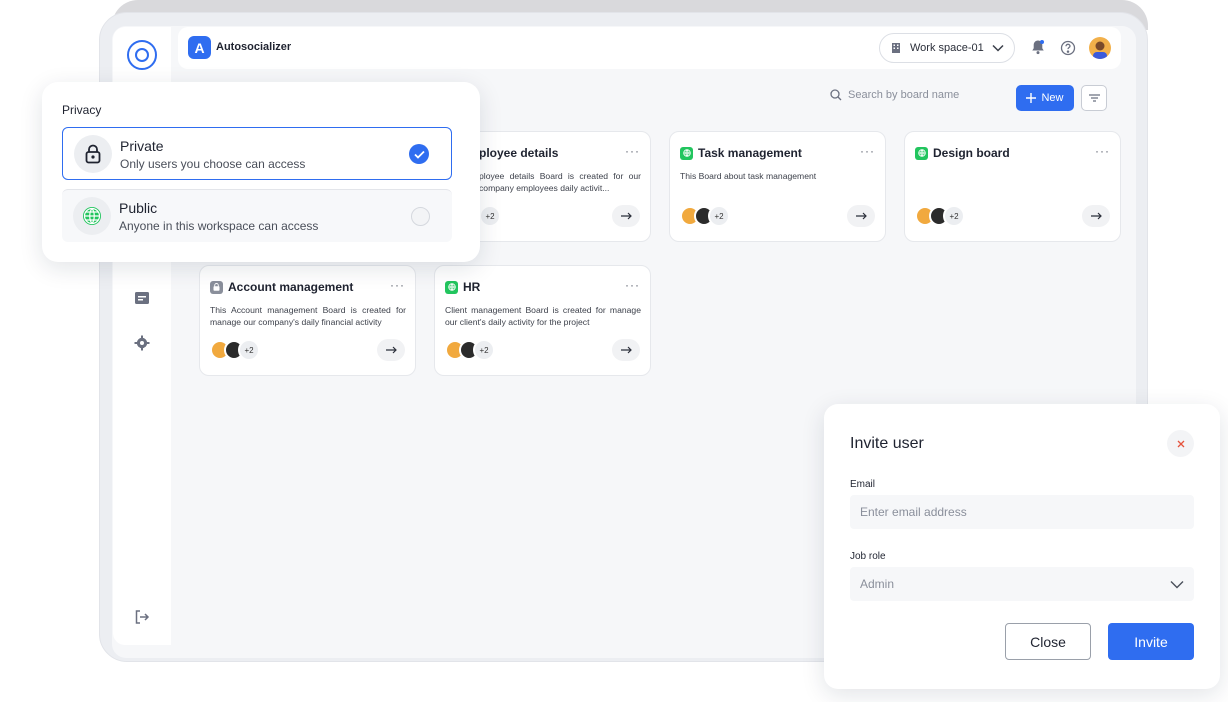  Describe the element at coordinates (1100, 48) in the screenshot. I see `user-avatar` at that location.